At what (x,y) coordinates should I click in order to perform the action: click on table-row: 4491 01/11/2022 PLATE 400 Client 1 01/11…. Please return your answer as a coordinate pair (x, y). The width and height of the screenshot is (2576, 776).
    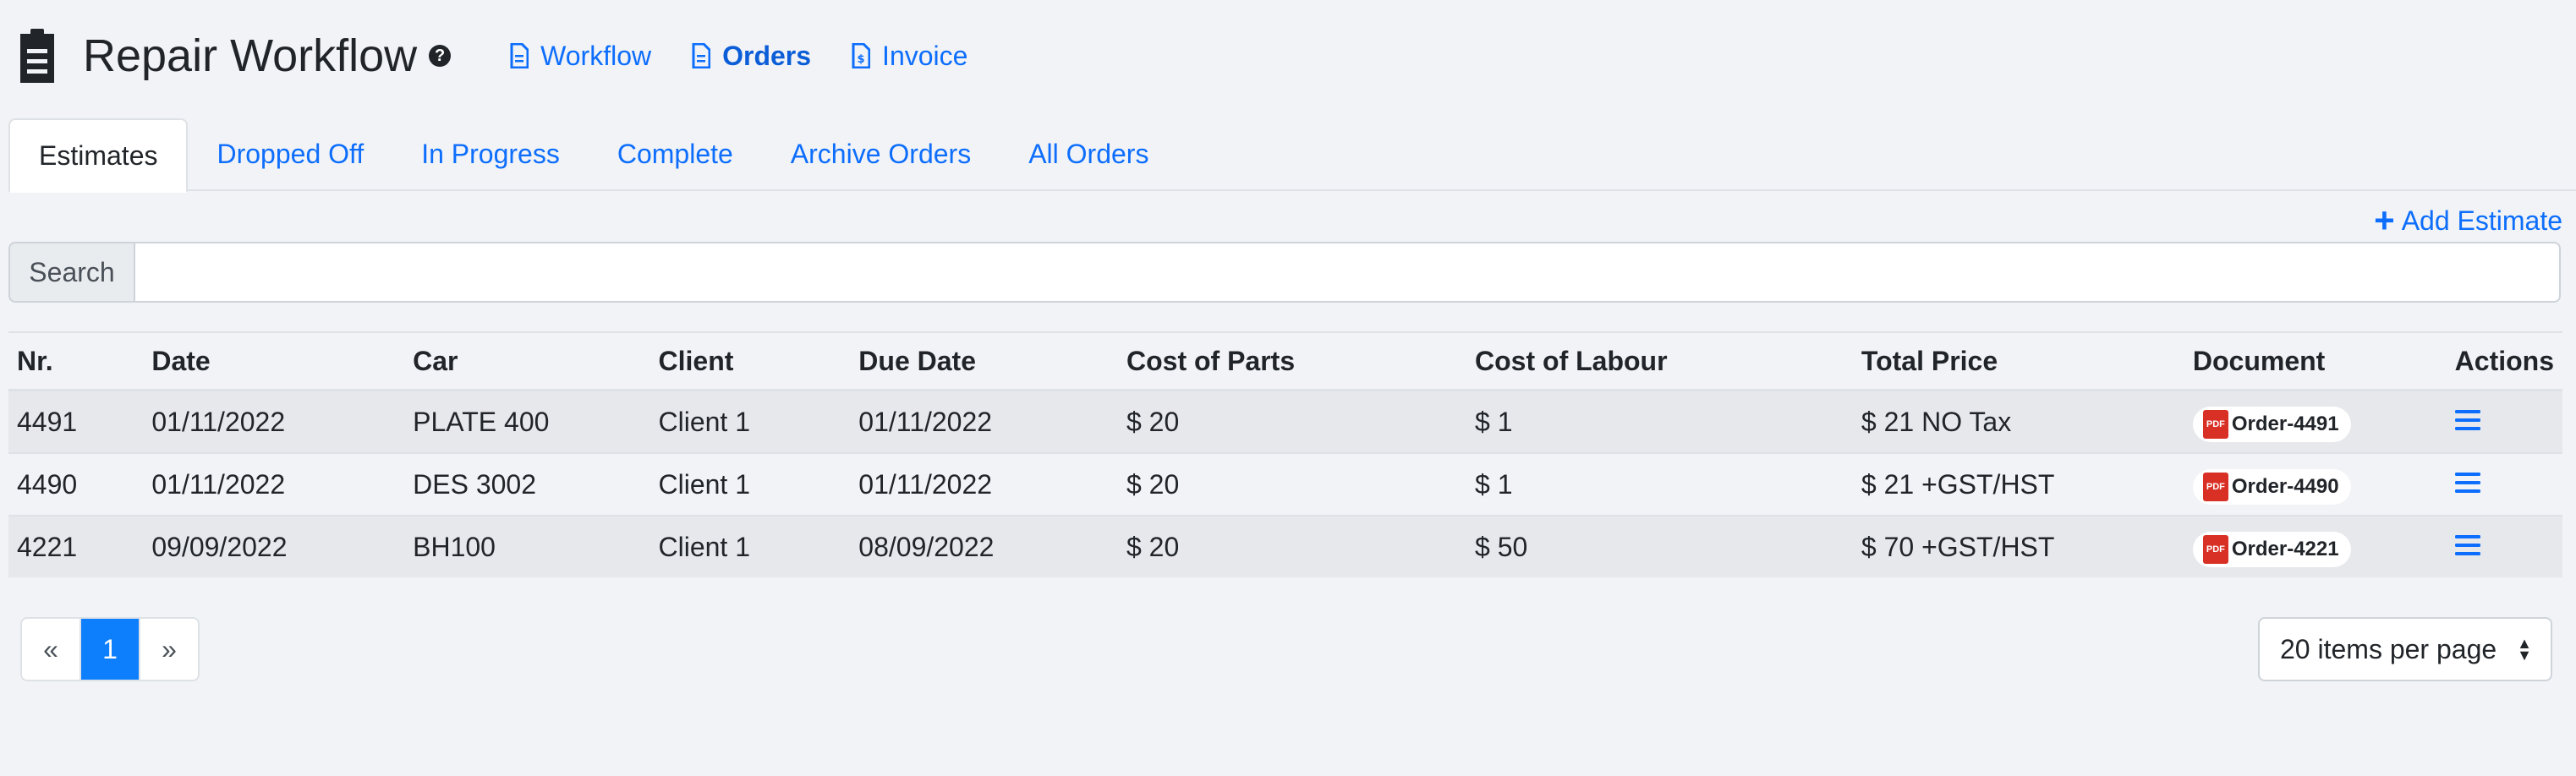
    Looking at the image, I should click on (1285, 421).